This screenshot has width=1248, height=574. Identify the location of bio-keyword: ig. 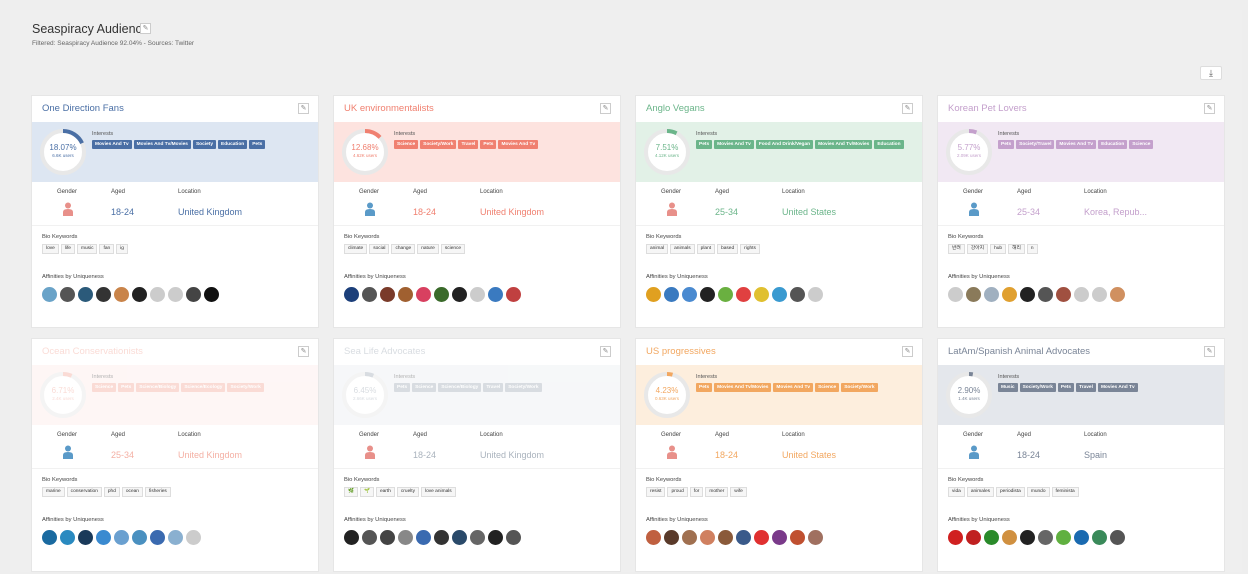
(122, 249).